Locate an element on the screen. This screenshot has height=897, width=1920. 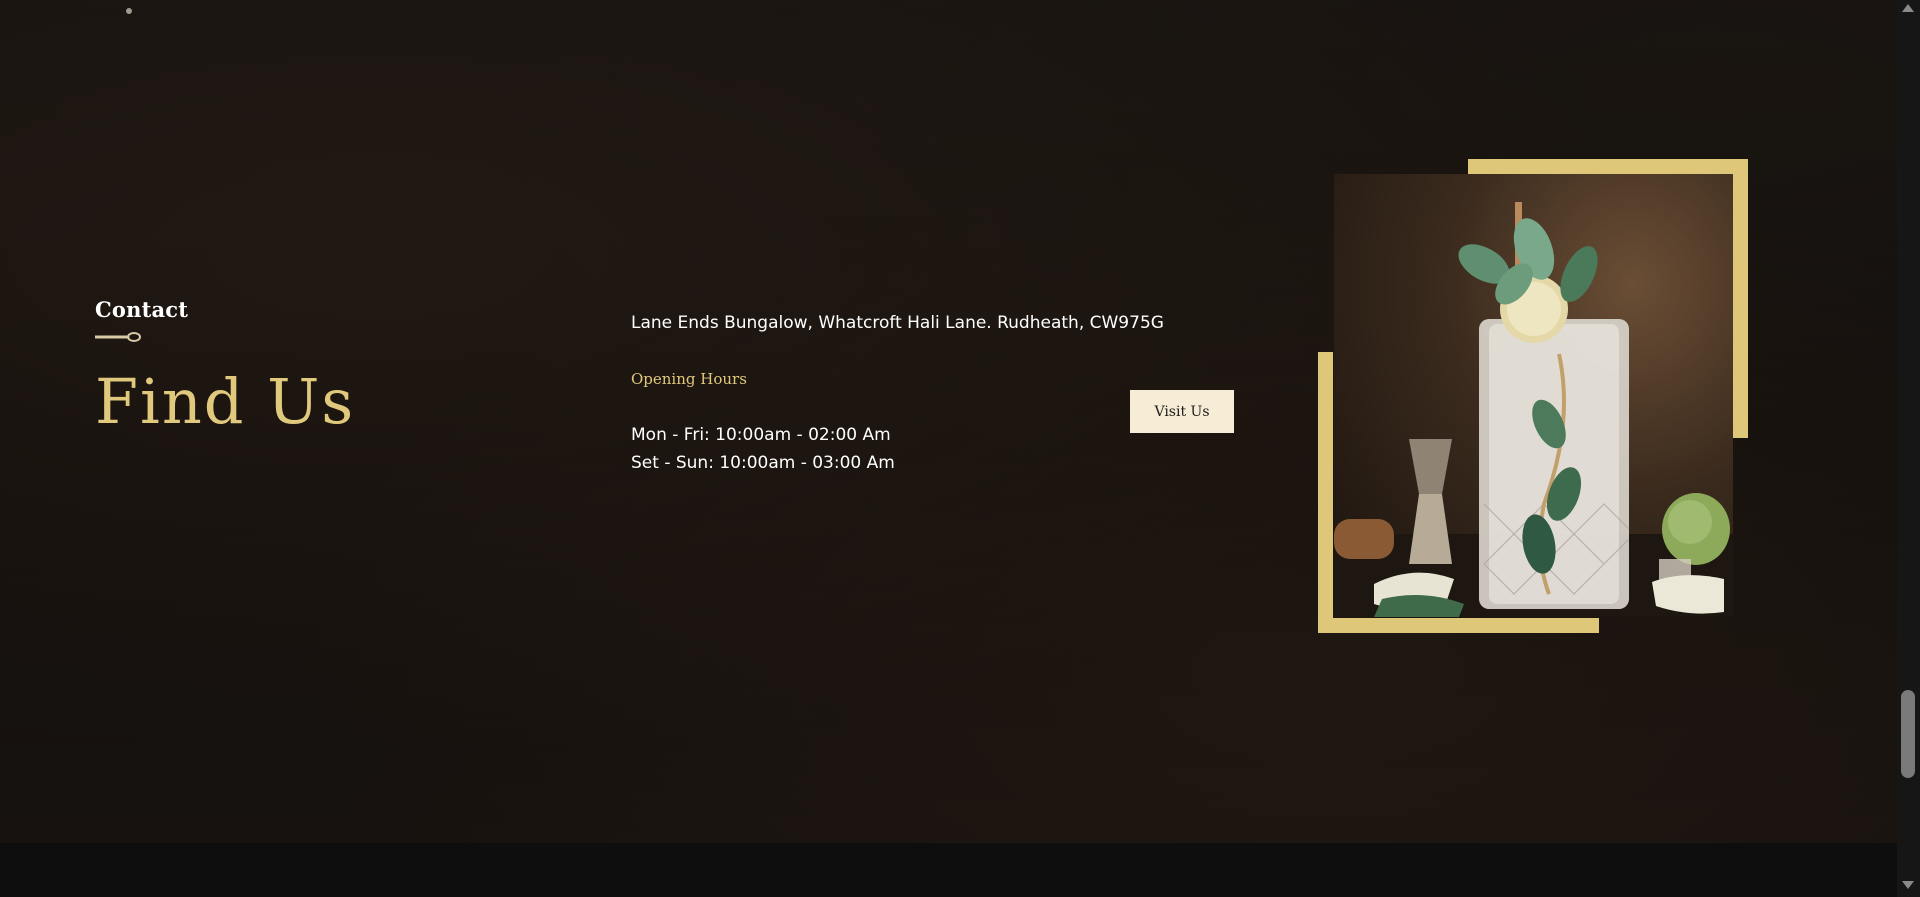
scrollbar-thumb is located at coordinates (1908, 734).